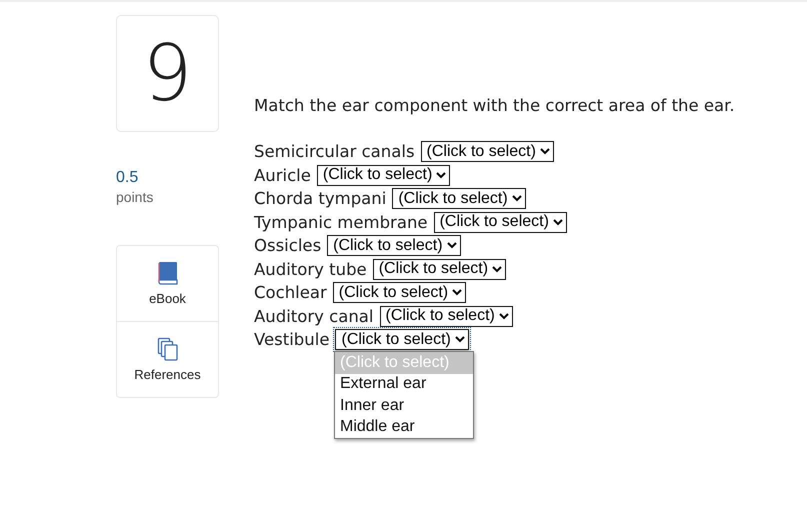 This screenshot has width=807, height=515. Describe the element at coordinates (135, 197) in the screenshot. I see `points-label: points` at that location.